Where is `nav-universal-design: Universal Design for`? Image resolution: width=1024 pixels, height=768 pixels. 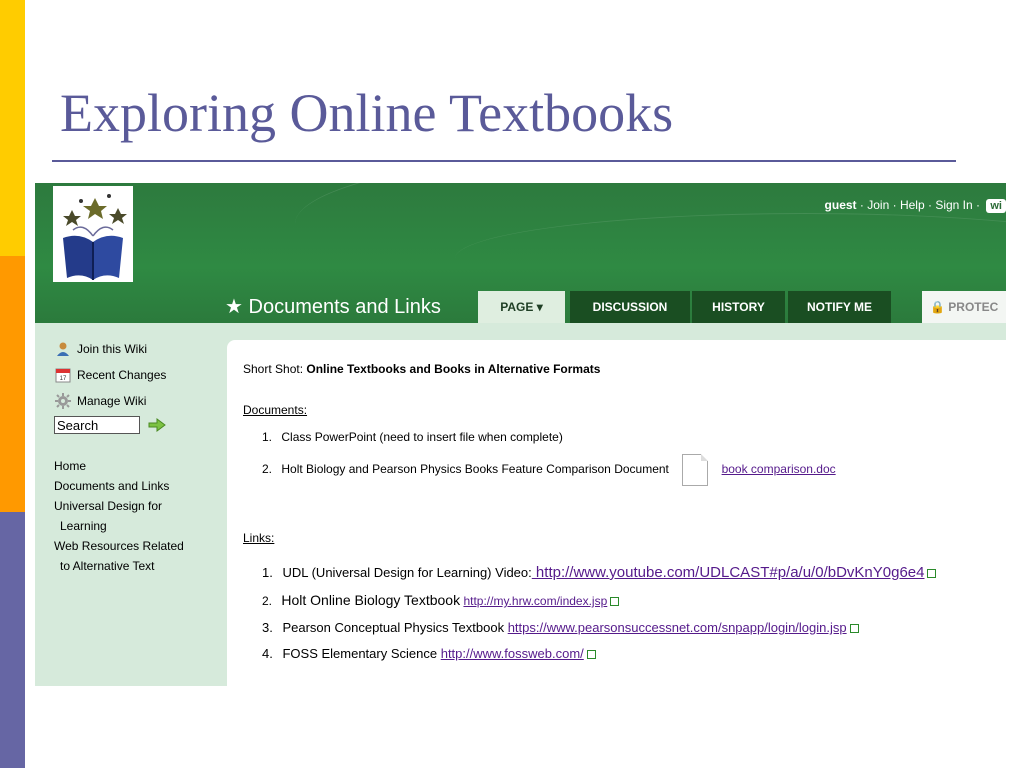
nav-universal-design: Universal Design for is located at coordinates (119, 506).